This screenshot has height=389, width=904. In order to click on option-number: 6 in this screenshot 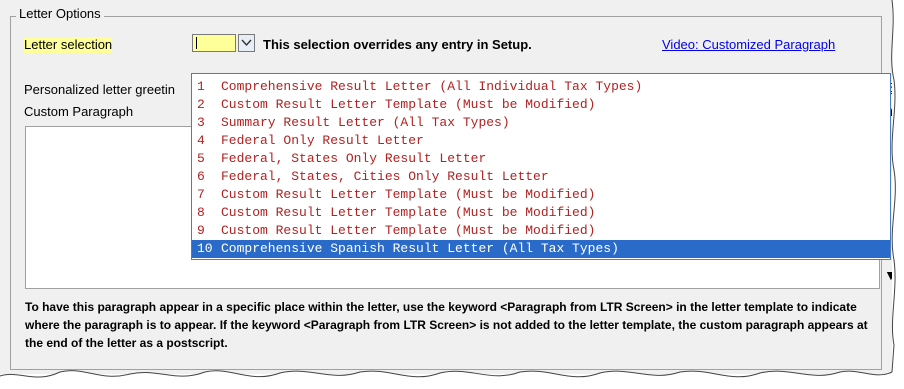, I will do `click(201, 176)`.